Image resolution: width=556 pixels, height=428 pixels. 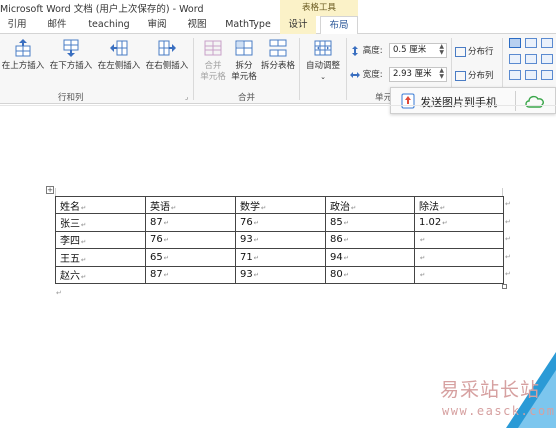 What do you see at coordinates (322, 66) in the screenshot?
I see `autofit-label: 自动调整` at bounding box center [322, 66].